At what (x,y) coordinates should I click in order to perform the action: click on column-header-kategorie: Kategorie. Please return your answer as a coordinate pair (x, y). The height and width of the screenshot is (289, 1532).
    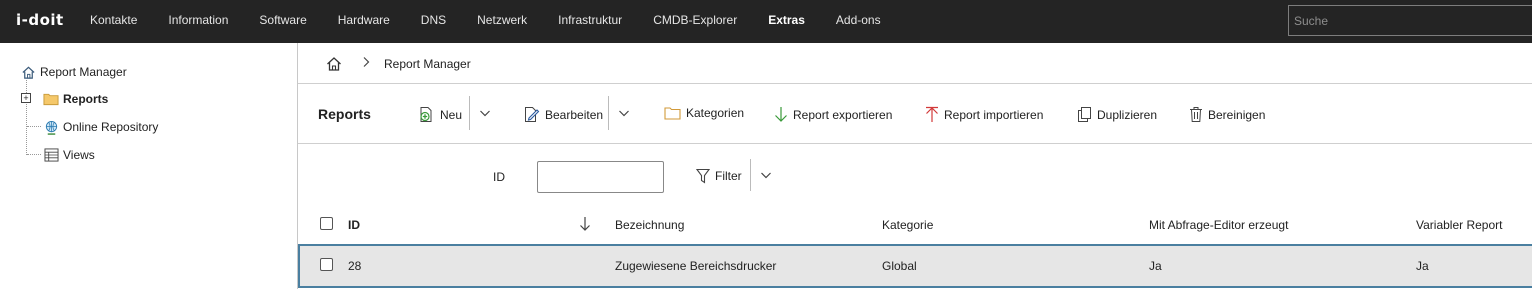
    Looking at the image, I should click on (907, 225).